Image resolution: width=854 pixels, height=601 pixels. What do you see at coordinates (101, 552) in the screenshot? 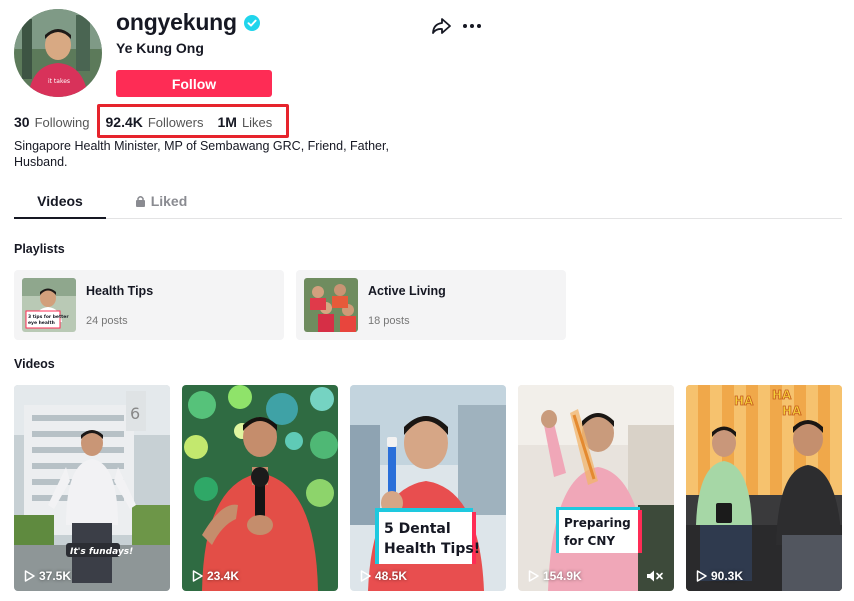
I see `video-overlay-text: It's fundays!` at bounding box center [101, 552].